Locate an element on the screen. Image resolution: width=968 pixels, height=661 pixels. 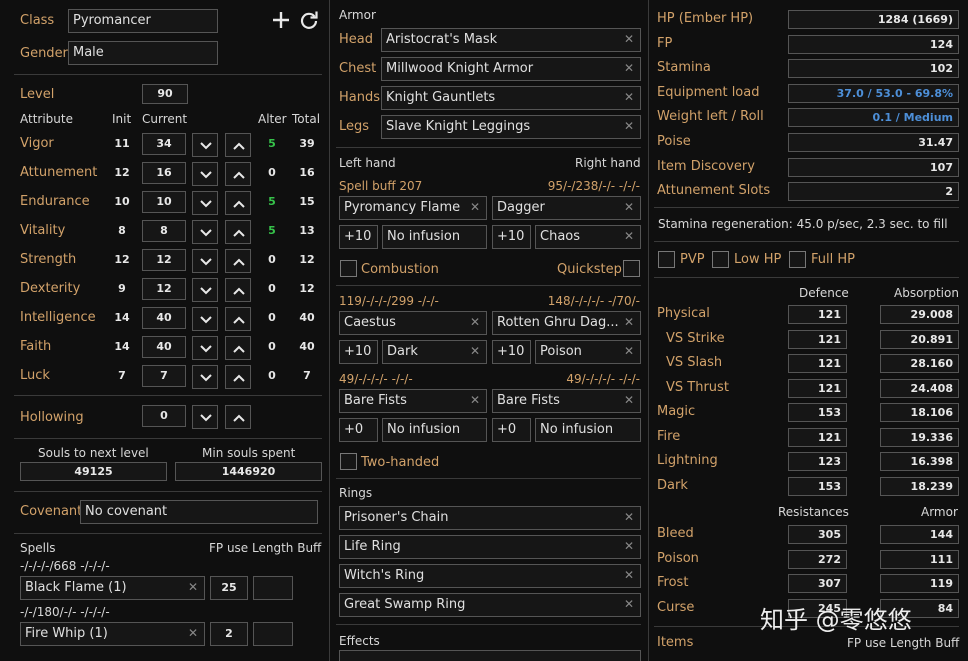
right-infusion-select: Chaos ✕ is located at coordinates (588, 237).